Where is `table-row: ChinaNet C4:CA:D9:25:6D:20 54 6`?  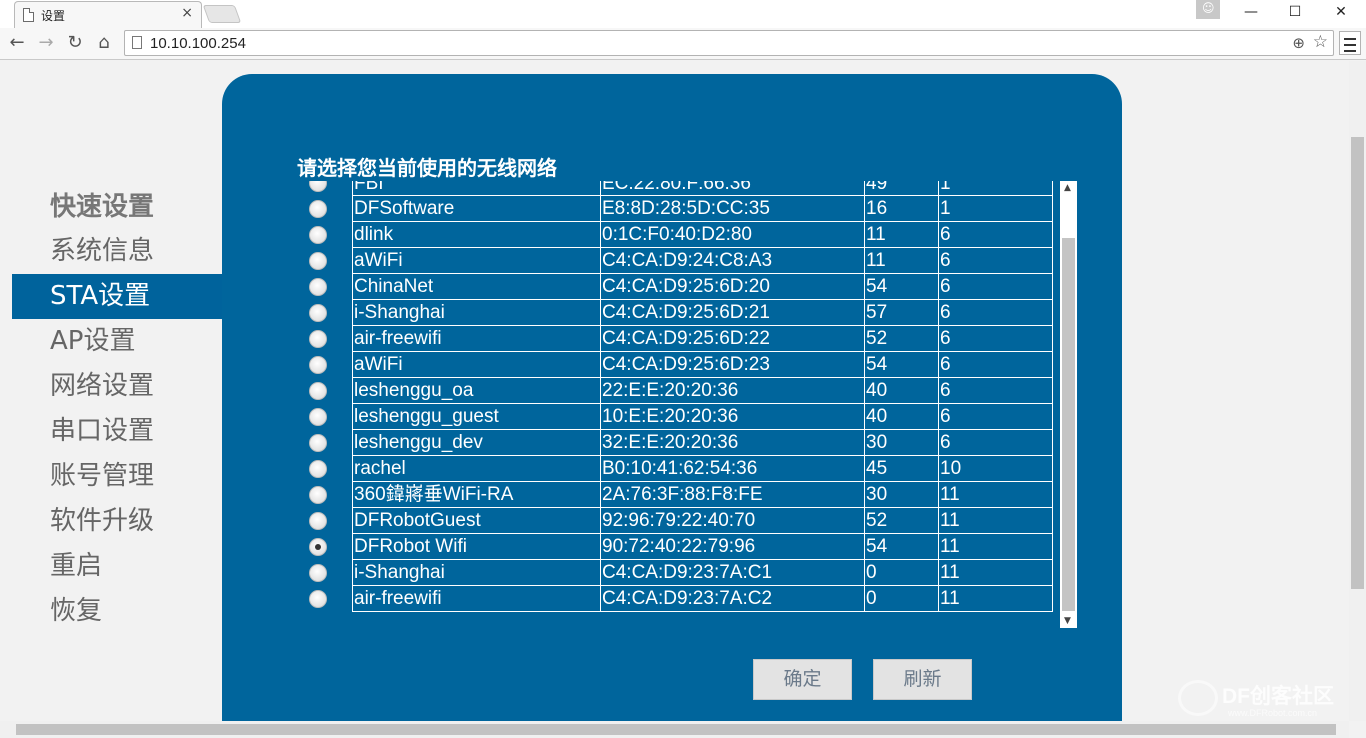 table-row: ChinaNet C4:CA:D9:25:6D:20 54 6 is located at coordinates (681, 287).